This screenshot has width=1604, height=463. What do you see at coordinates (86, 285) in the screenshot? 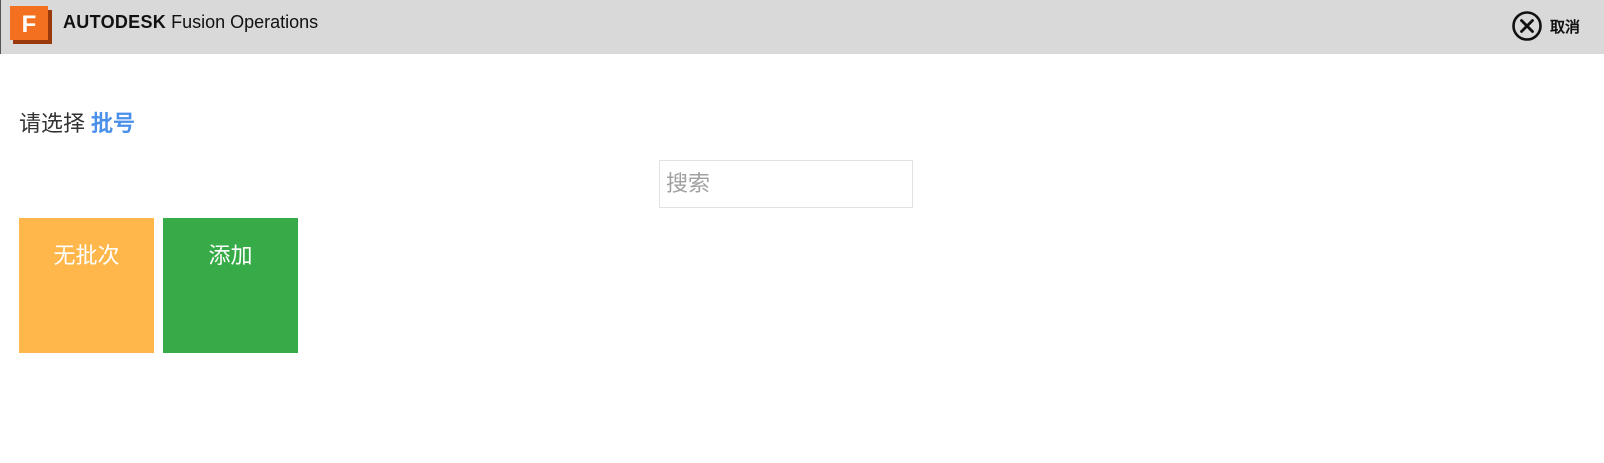
I see `no-batch-tile: 无批次` at bounding box center [86, 285].